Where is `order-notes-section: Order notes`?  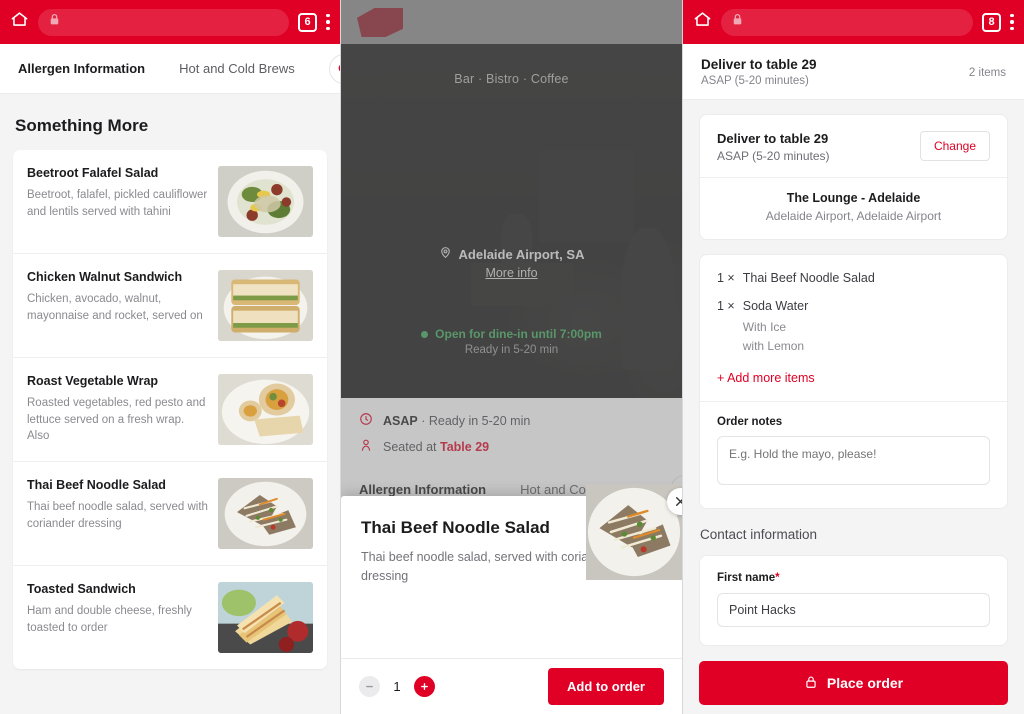 order-notes-section: Order notes is located at coordinates (853, 454).